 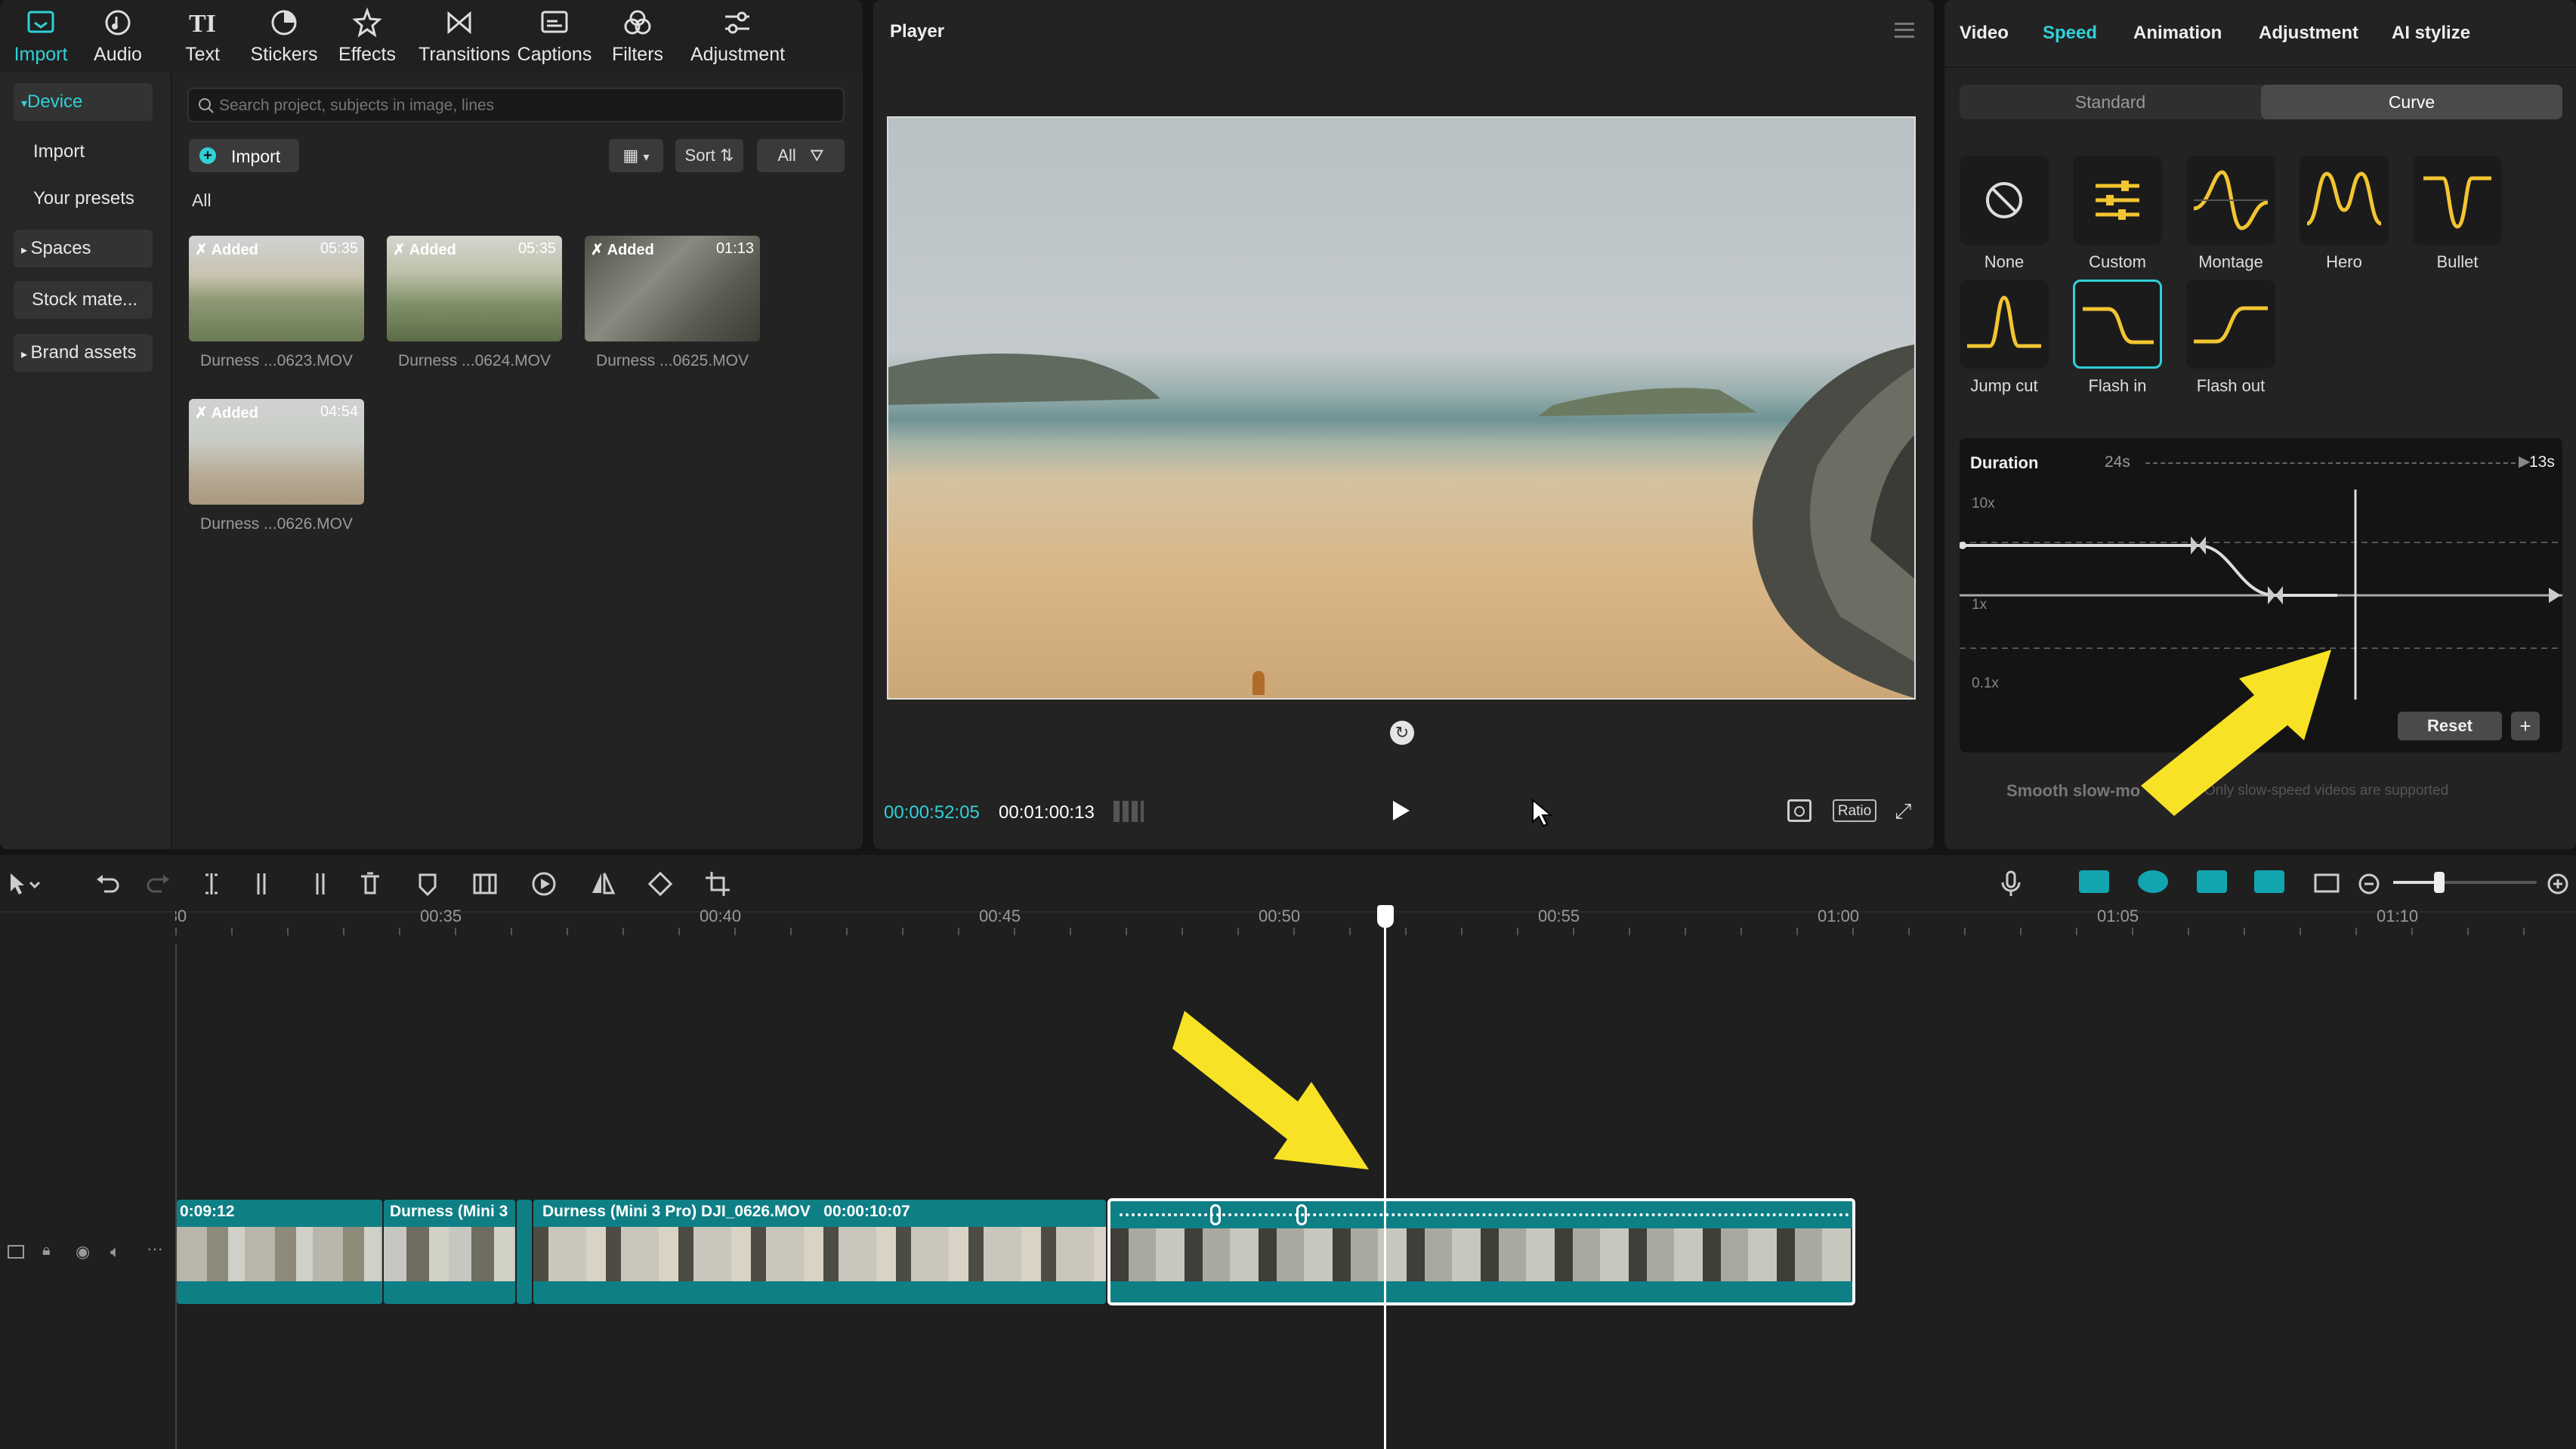 What do you see at coordinates (2411, 102) in the screenshot?
I see `mode-curve: Curve` at bounding box center [2411, 102].